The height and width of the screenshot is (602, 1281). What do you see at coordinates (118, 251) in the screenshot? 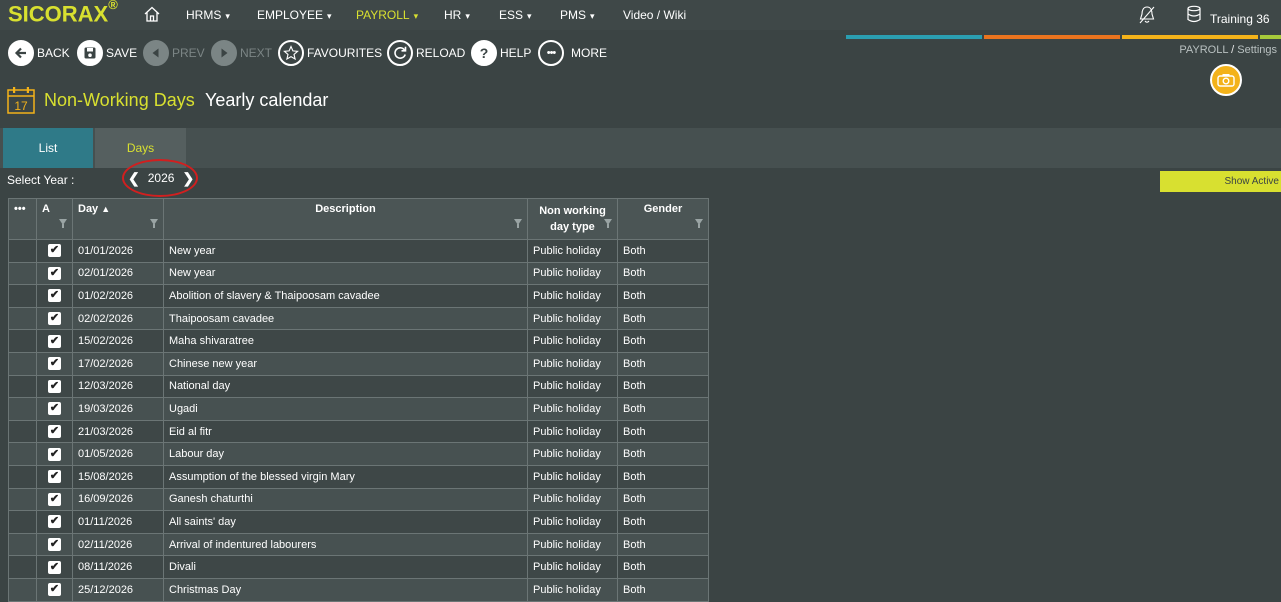
I see `day-cell: 01/01/2026` at bounding box center [118, 251].